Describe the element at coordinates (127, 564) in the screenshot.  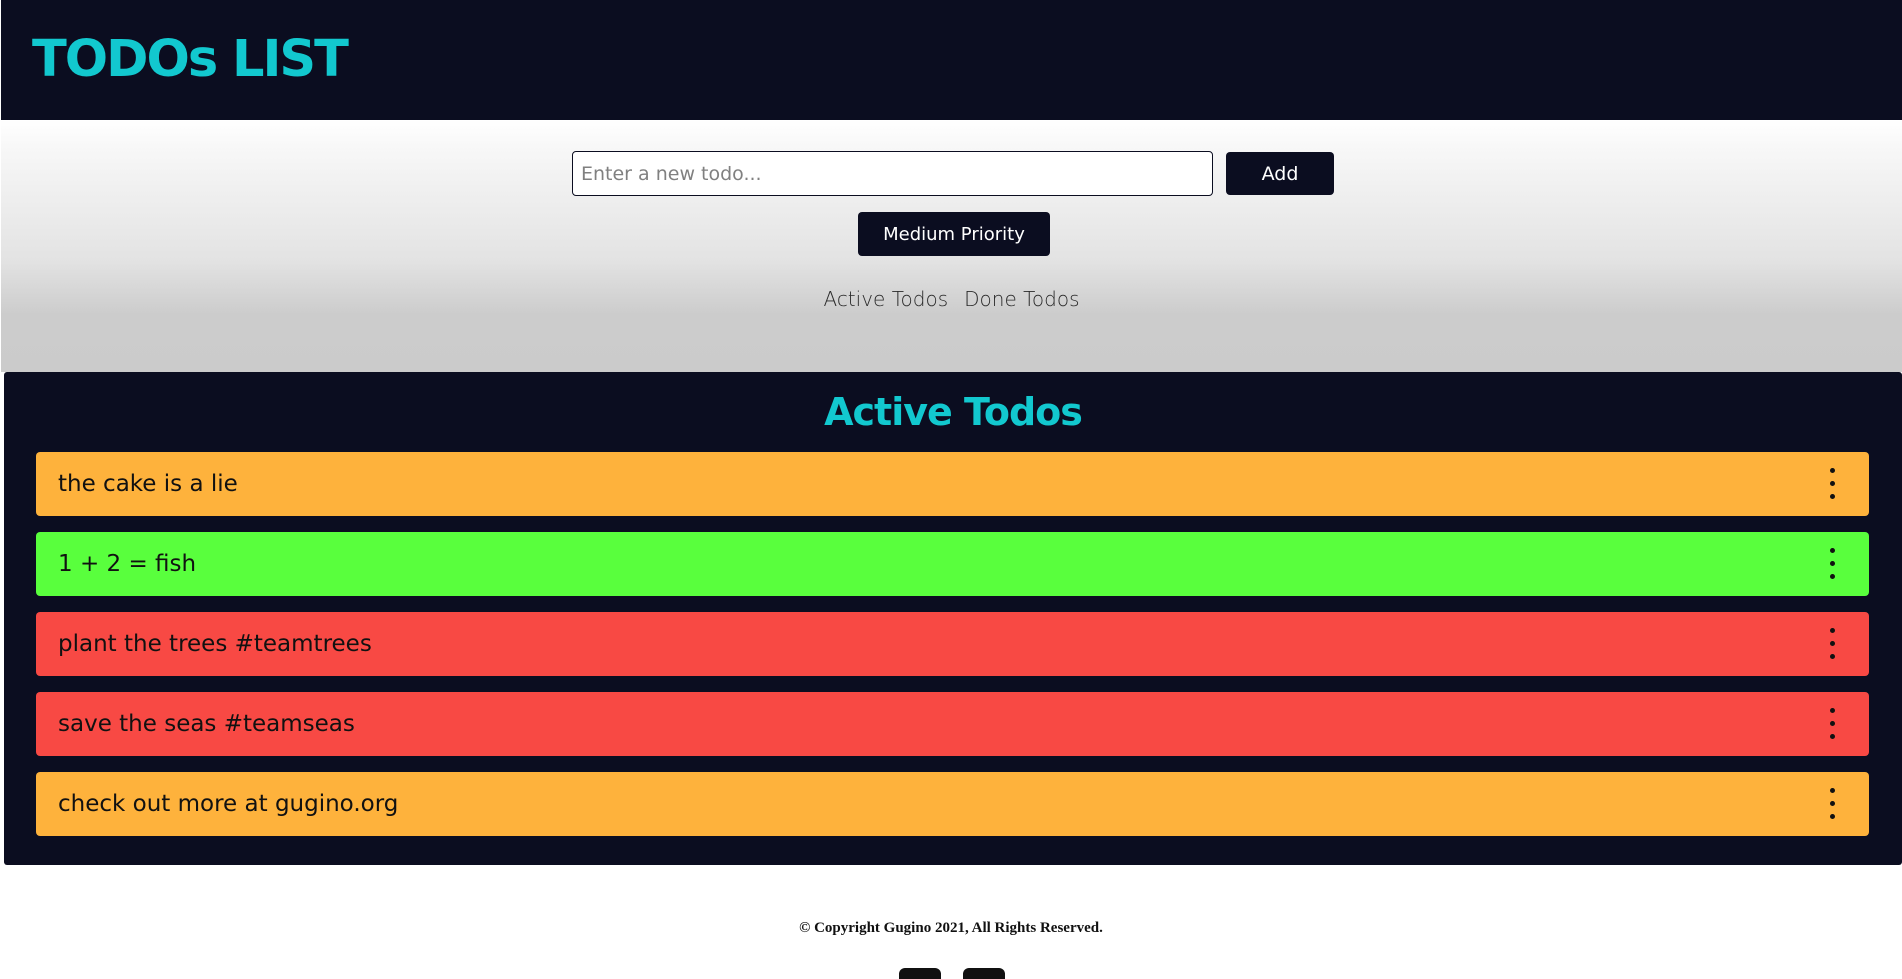
I see `todo-text: 1 + 2 = fish` at that location.